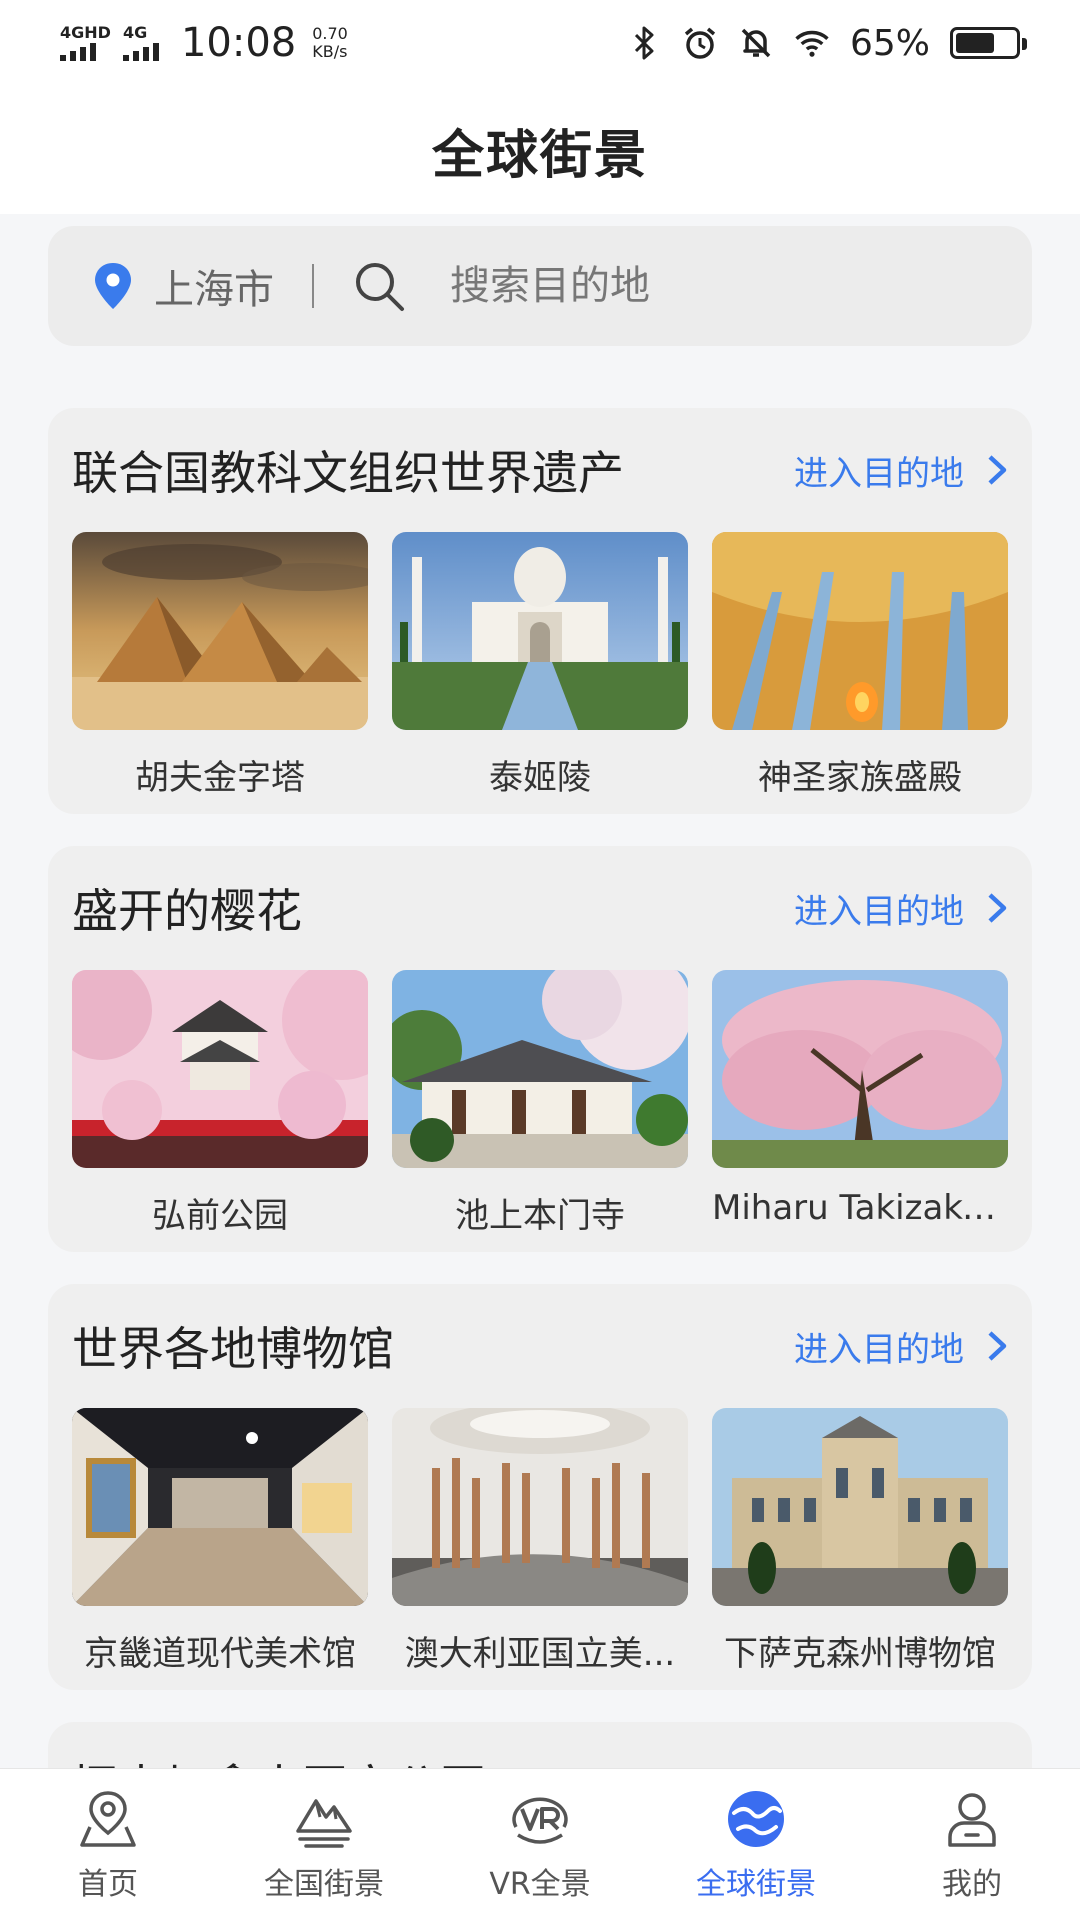 This screenshot has width=1080, height=1920. I want to click on national-gallery-australia-image, so click(540, 1507).